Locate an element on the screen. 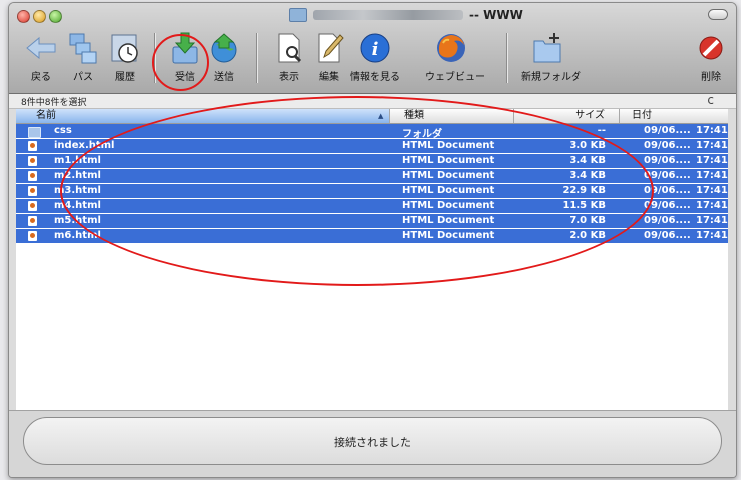  column-name-header: 名前 ▲ is located at coordinates (202, 116).